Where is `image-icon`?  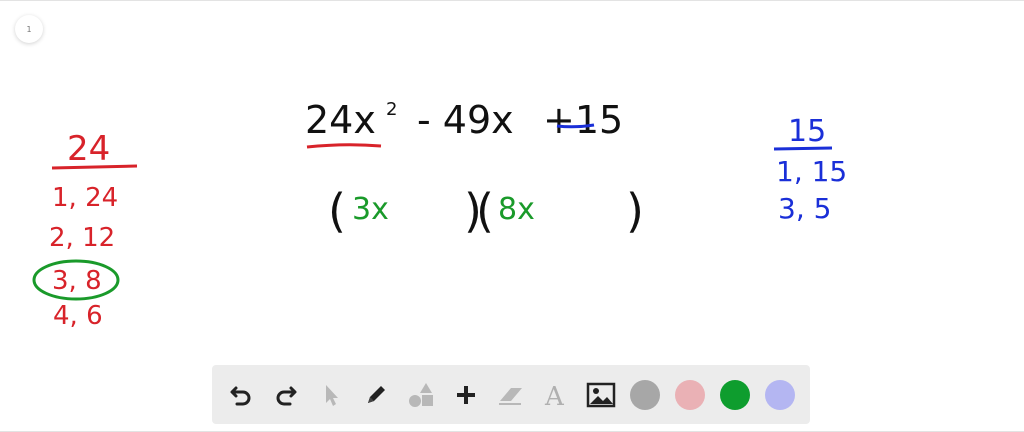
image-icon is located at coordinates (601, 395).